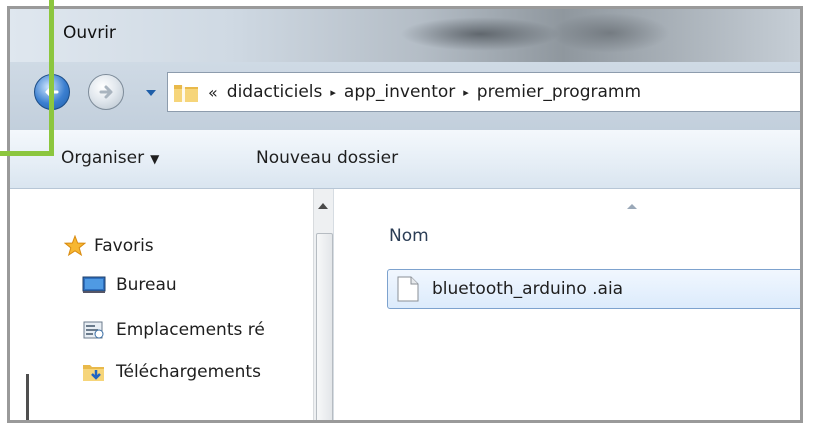  What do you see at coordinates (103, 158) in the screenshot?
I see `organize-label: Organiser` at bounding box center [103, 158].